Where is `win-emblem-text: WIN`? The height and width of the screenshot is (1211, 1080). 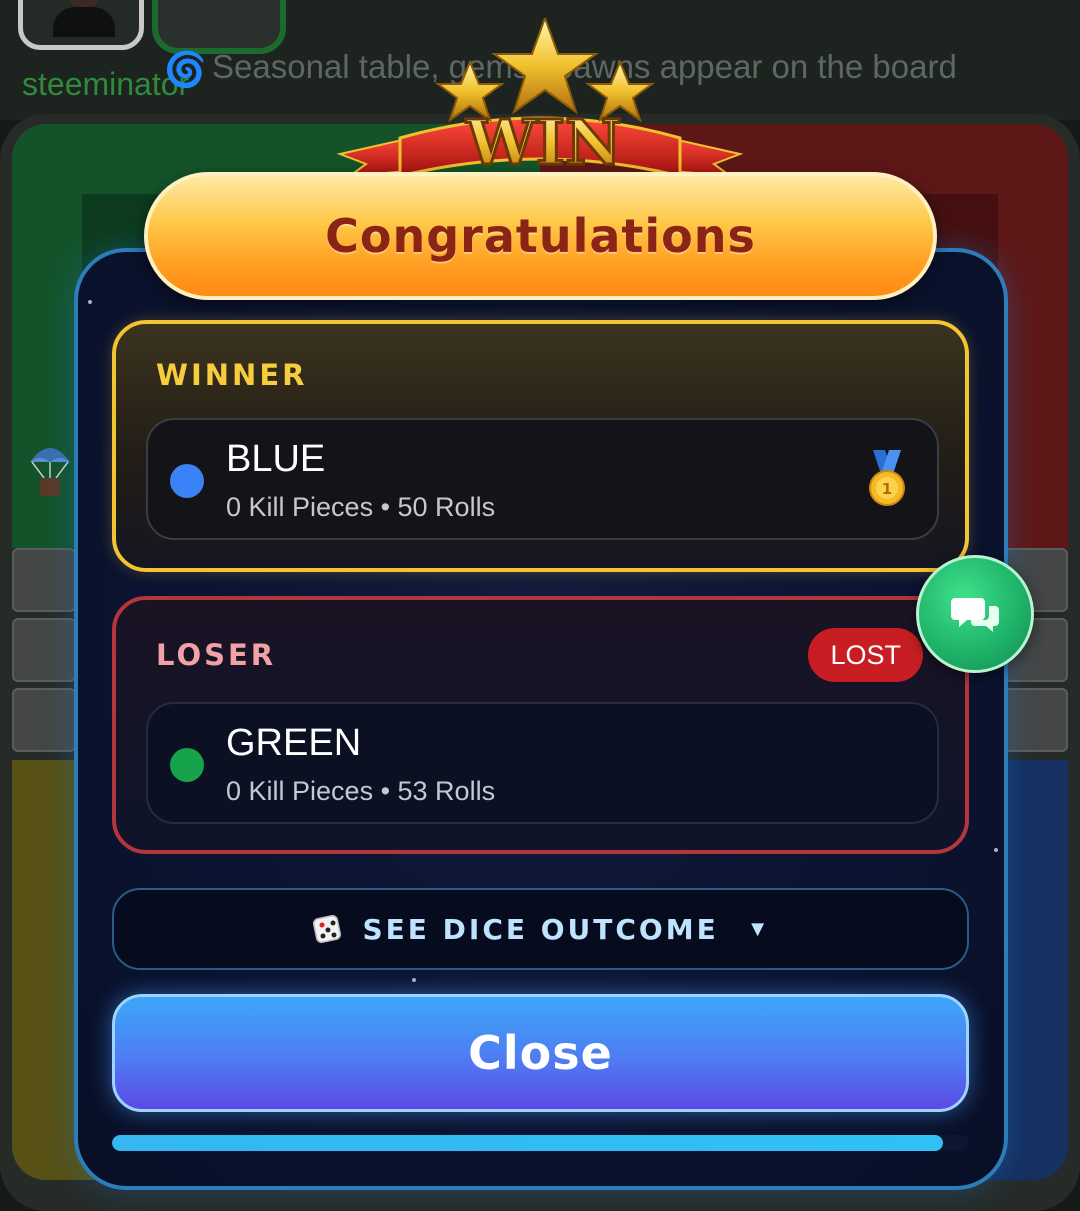 win-emblem-text: WIN is located at coordinates (543, 142).